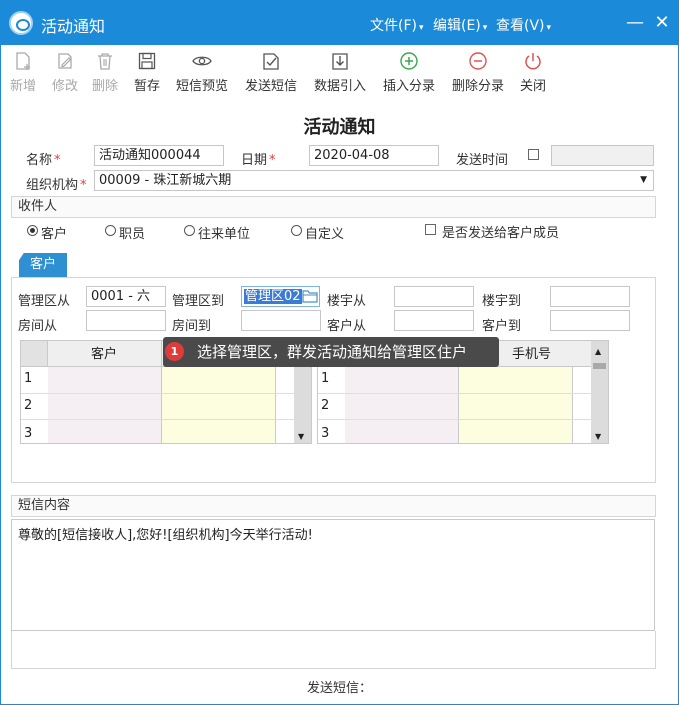  Describe the element at coordinates (105, 61) in the screenshot. I see `trash-icon` at that location.